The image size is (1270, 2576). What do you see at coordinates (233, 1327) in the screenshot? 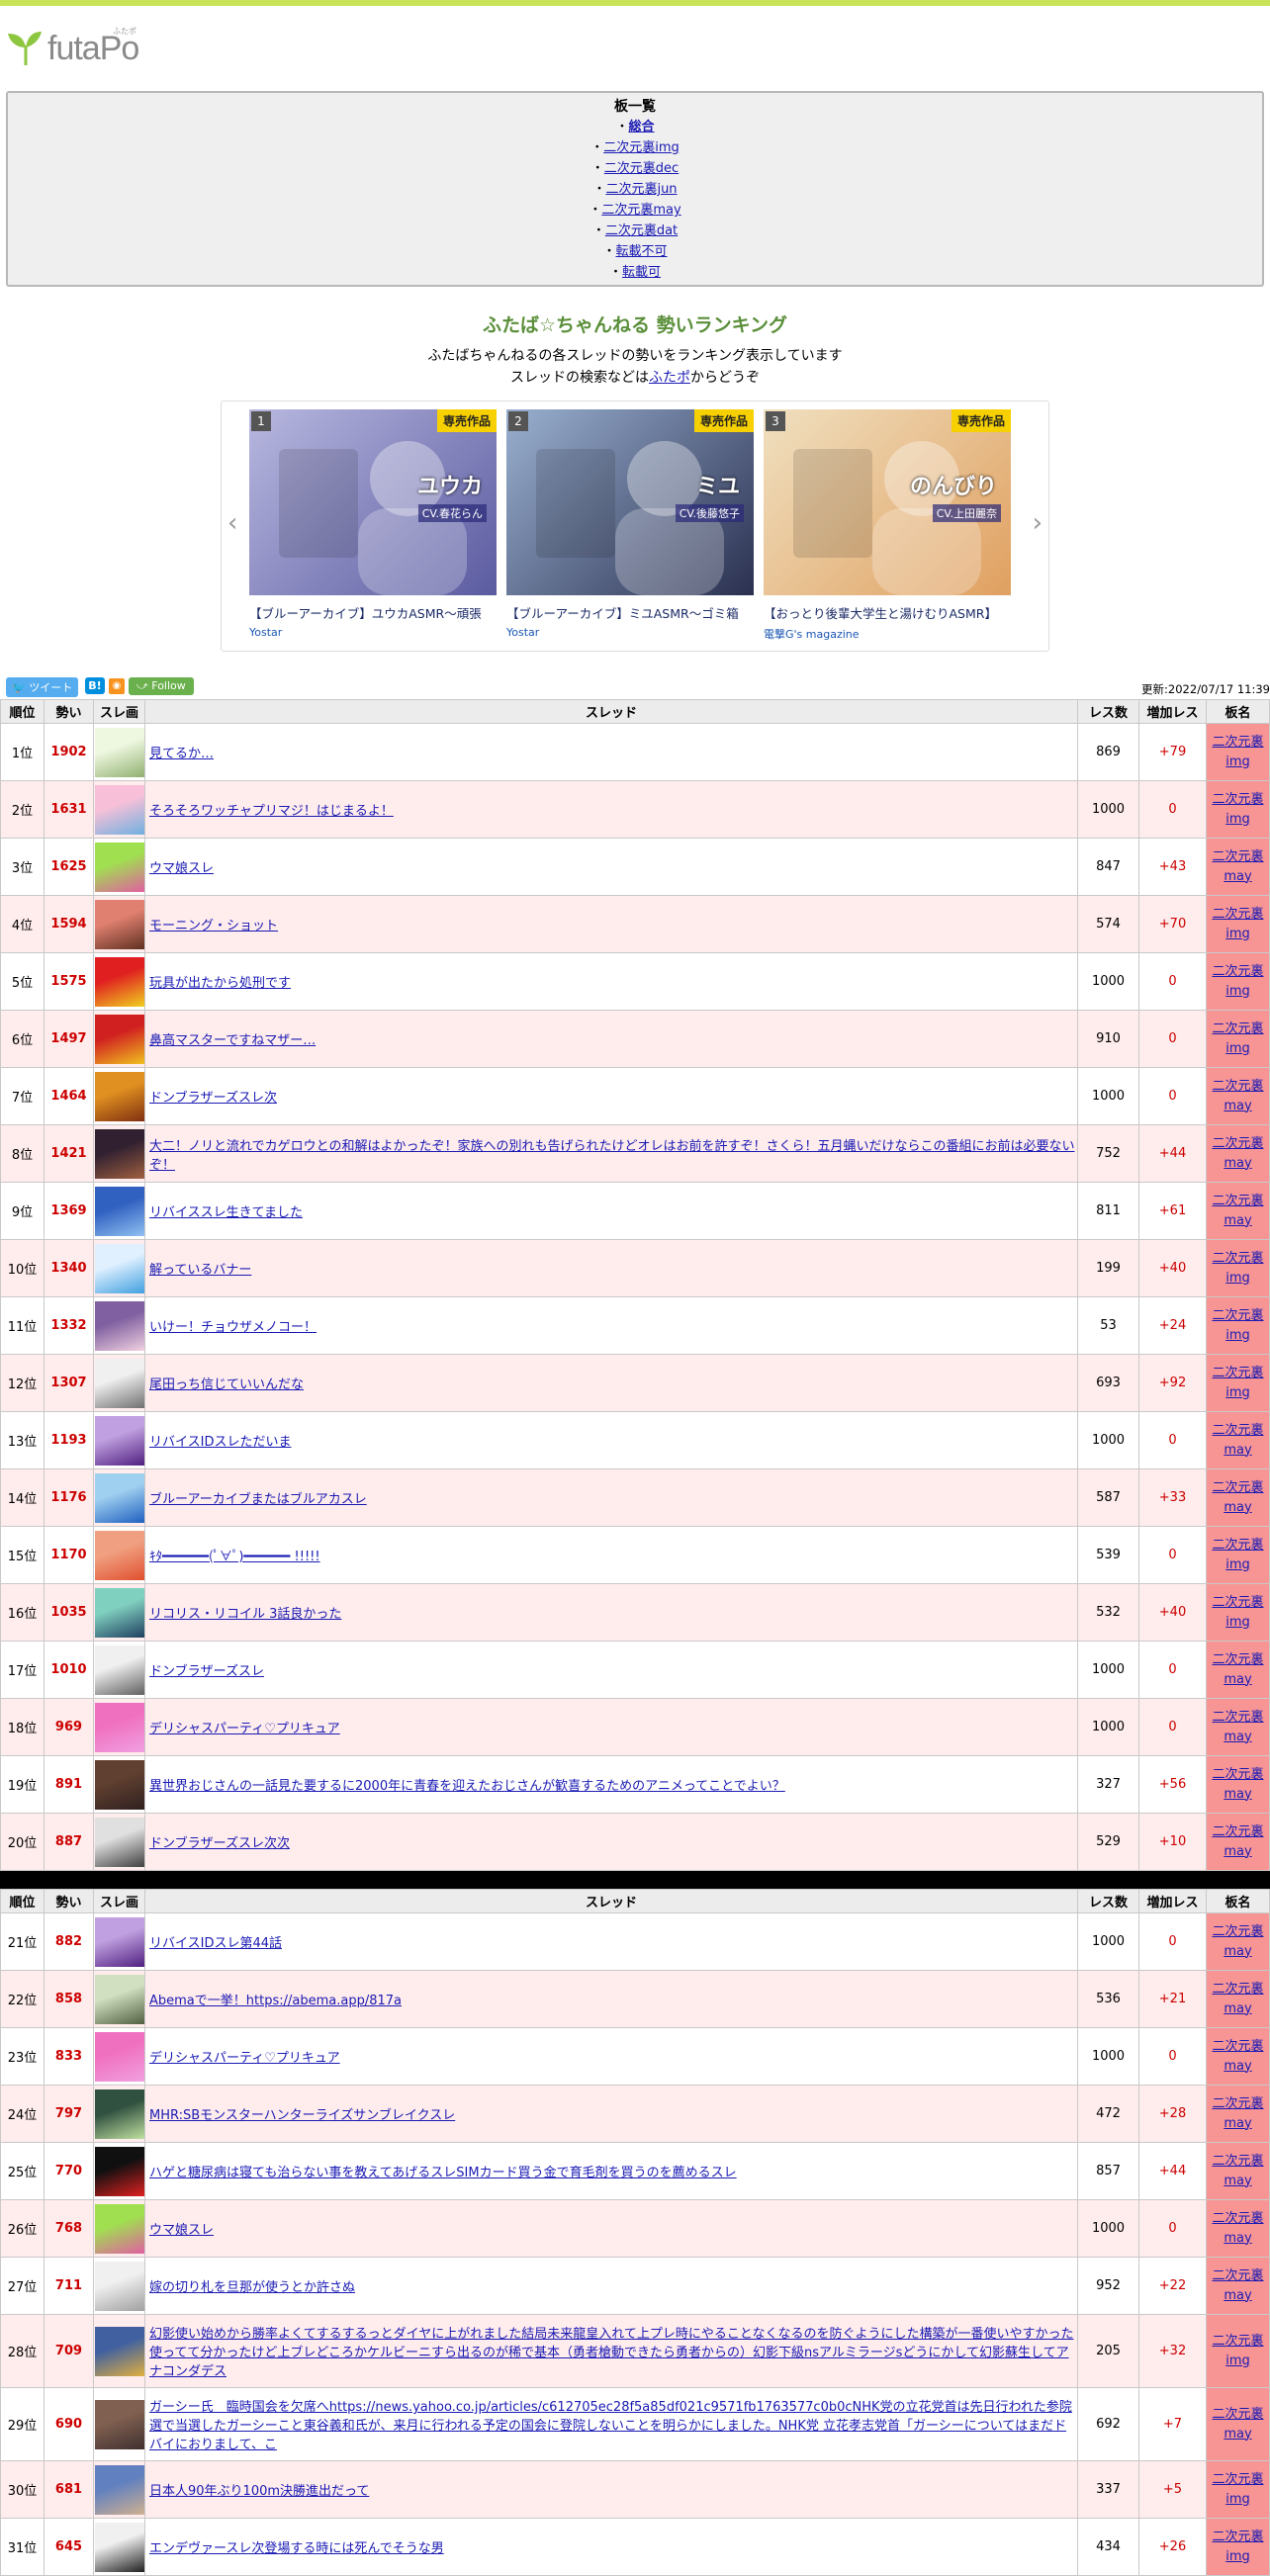
I see `thread-title-link: いけー！チョウザメノコー！` at bounding box center [233, 1327].